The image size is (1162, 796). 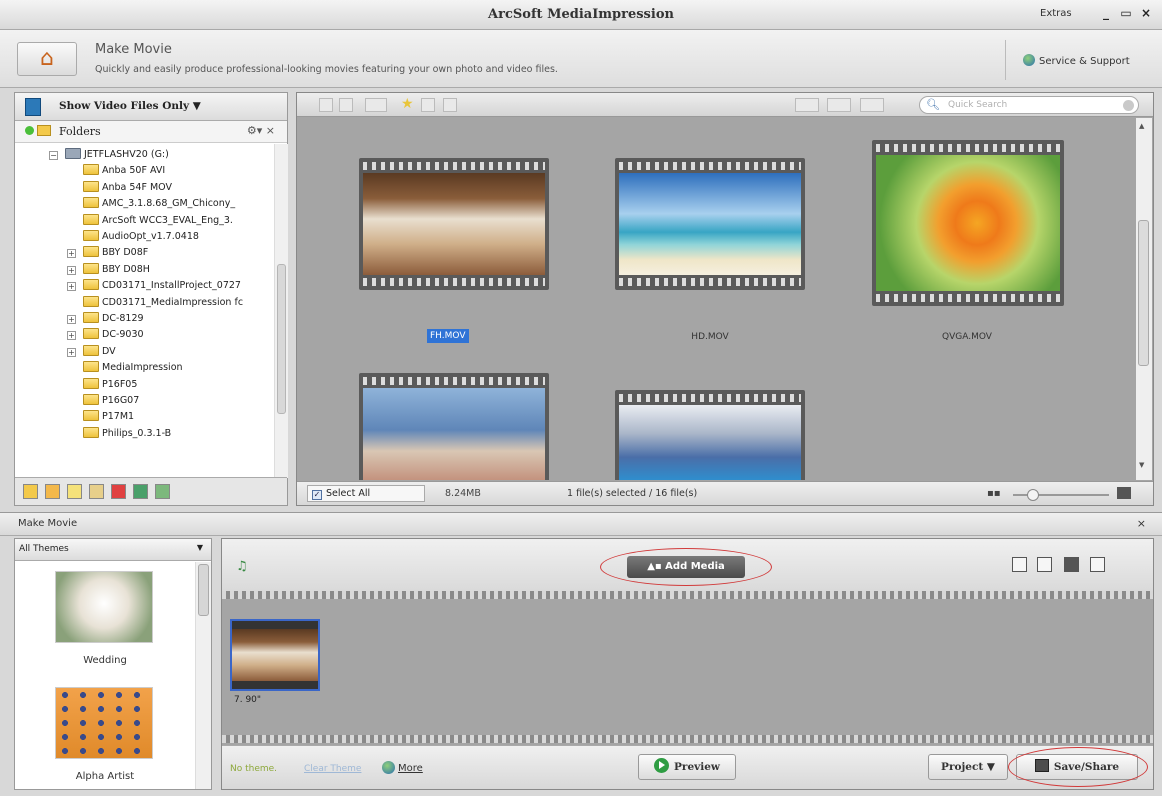 What do you see at coordinates (1097, 564) in the screenshot?
I see `trash-icon` at bounding box center [1097, 564].